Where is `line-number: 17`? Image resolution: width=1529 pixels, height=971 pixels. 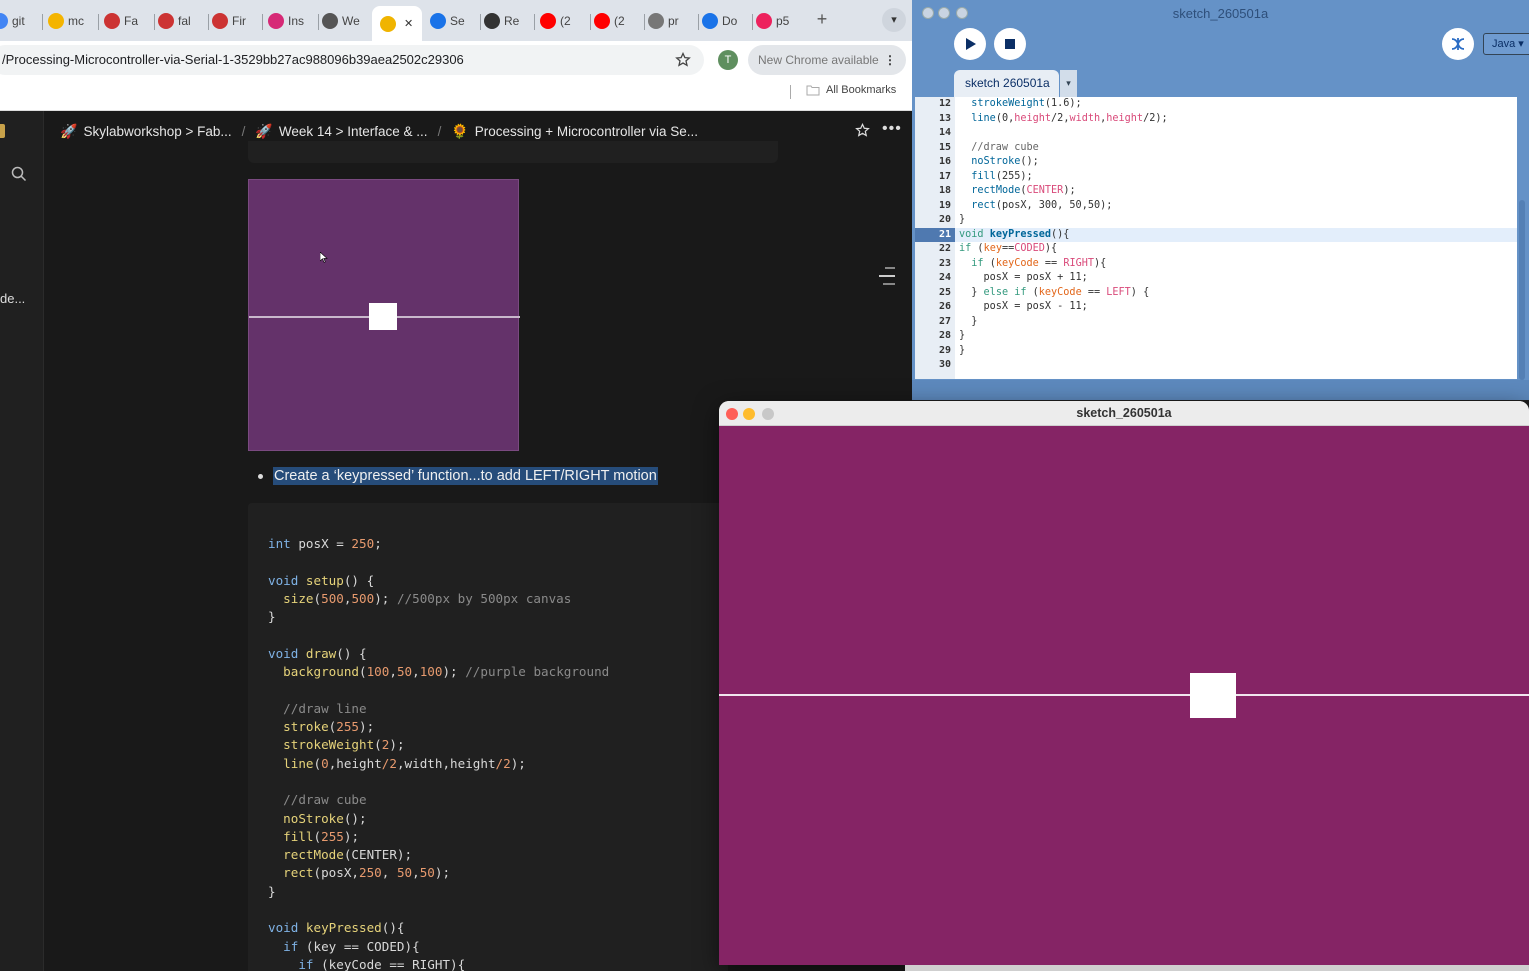
line-number: 17 is located at coordinates (944, 176).